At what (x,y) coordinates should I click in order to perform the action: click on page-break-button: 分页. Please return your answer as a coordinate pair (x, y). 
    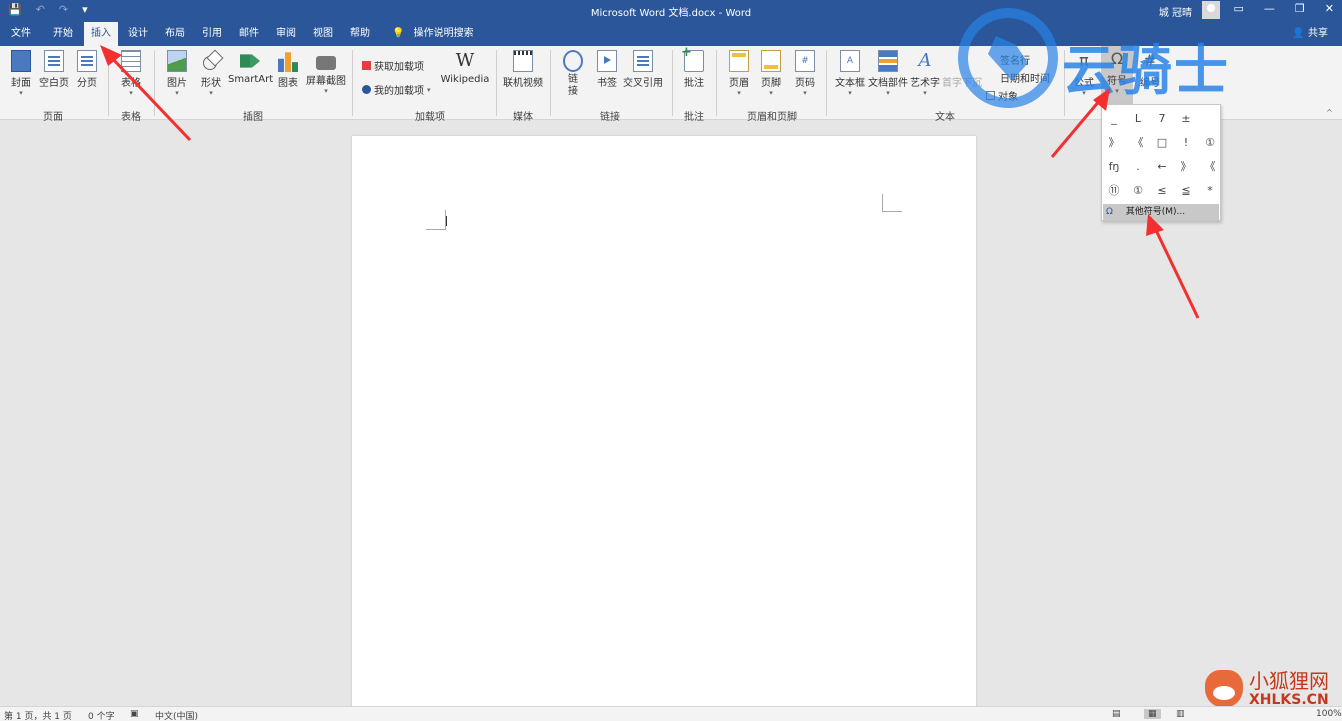
    Looking at the image, I should click on (87, 68).